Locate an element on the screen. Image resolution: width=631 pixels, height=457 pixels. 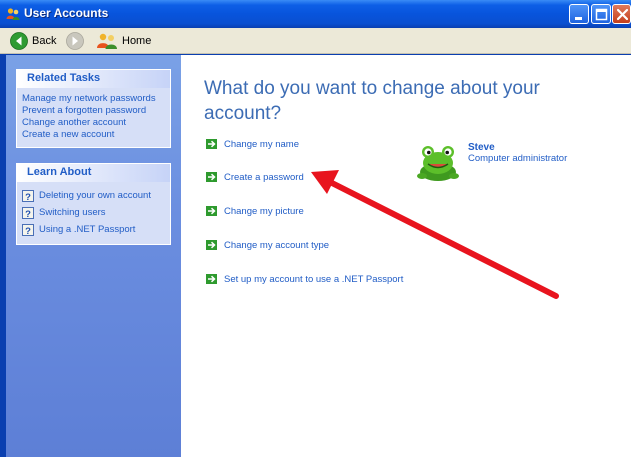
maximize-button is located at coordinates (601, 14).